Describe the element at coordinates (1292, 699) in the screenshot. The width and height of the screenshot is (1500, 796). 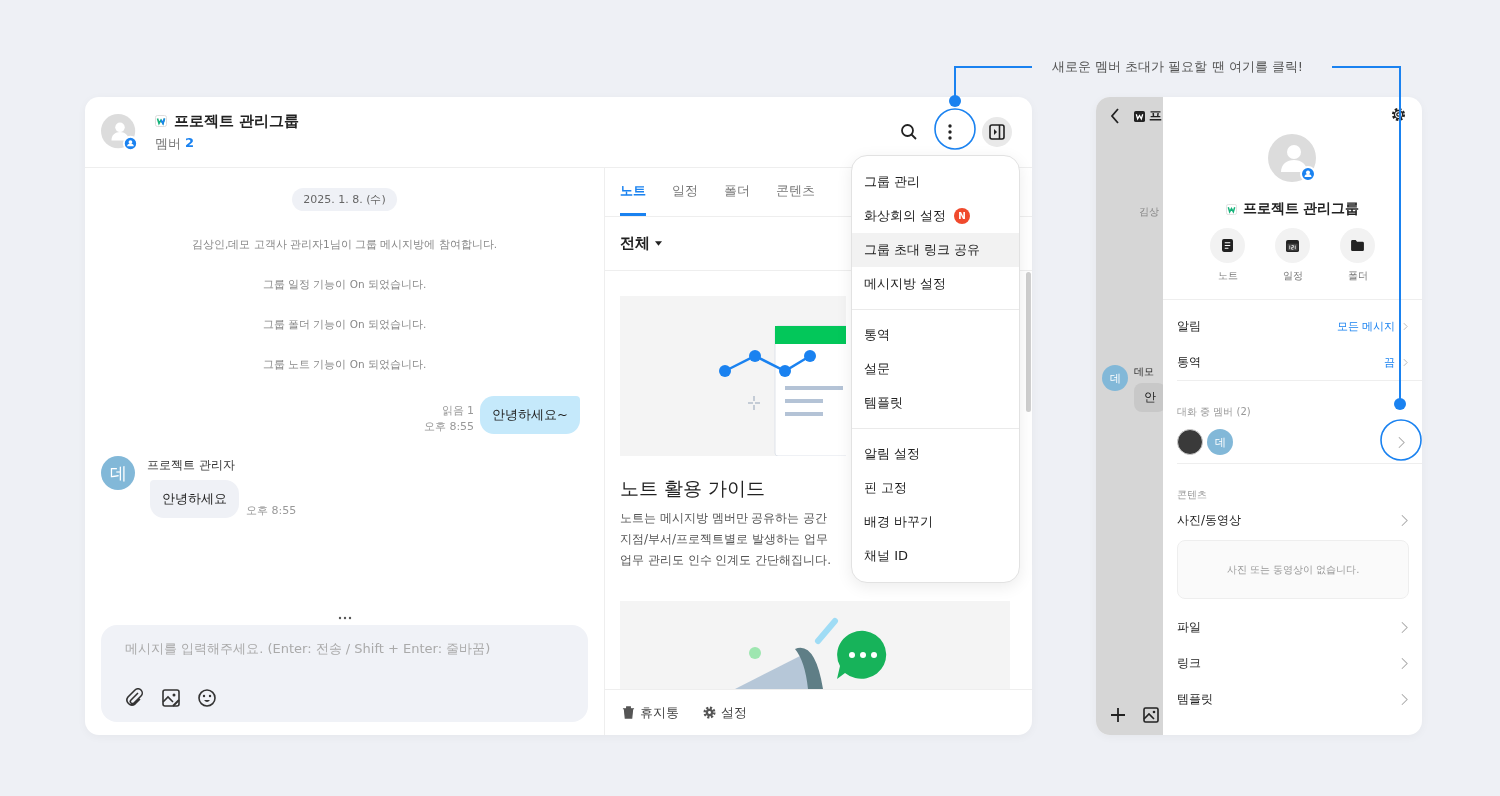
I see `content-row: 템플릿` at that location.